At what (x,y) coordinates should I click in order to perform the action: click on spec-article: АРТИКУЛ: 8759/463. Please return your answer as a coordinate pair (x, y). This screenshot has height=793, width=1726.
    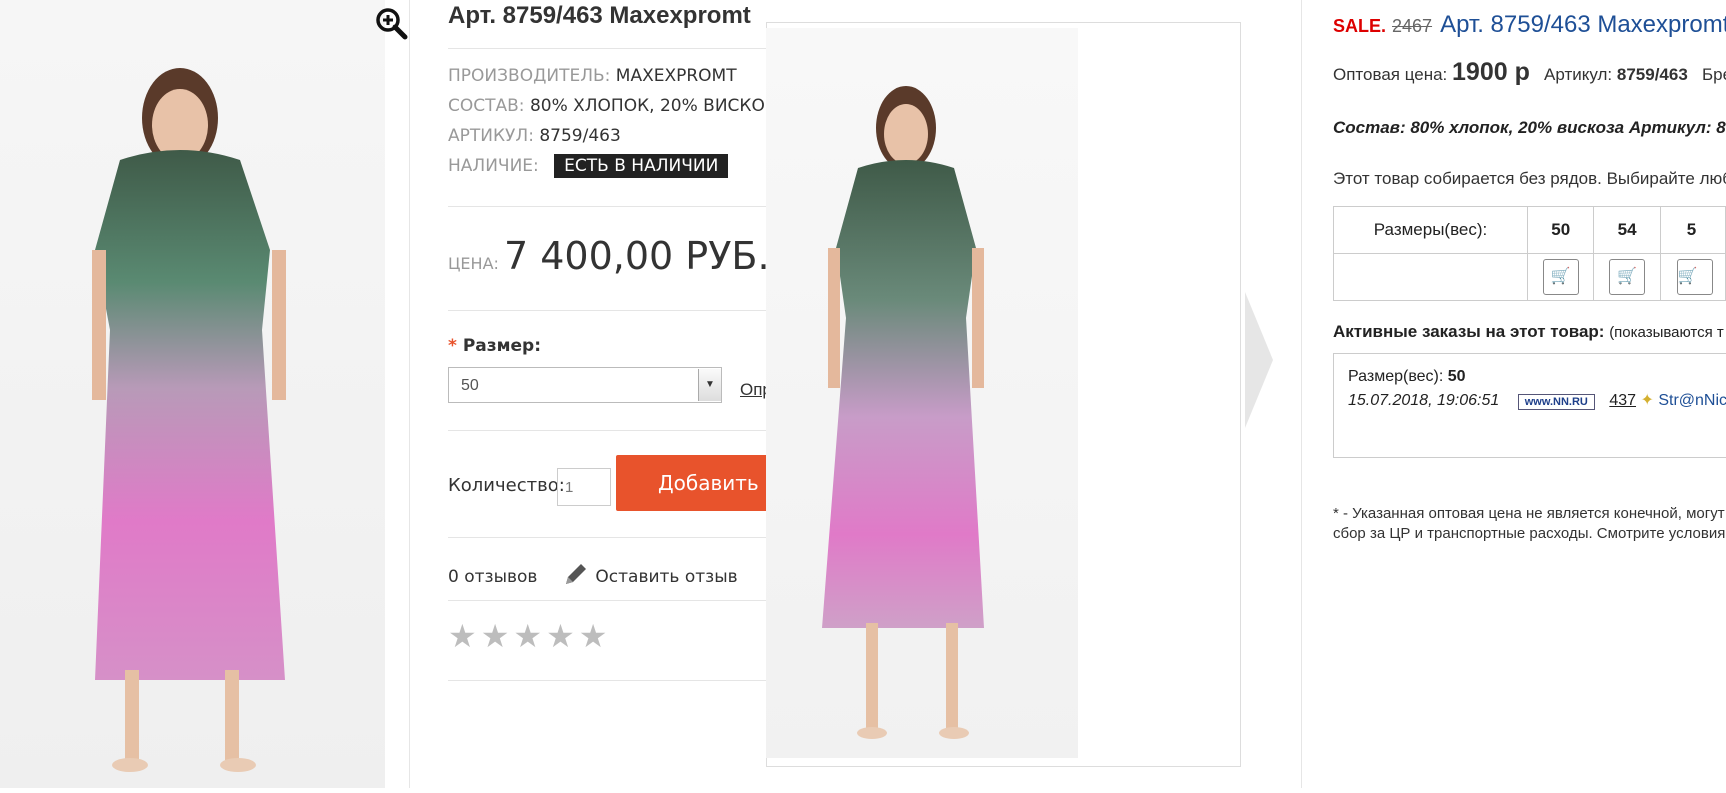
    Looking at the image, I should click on (534, 136).